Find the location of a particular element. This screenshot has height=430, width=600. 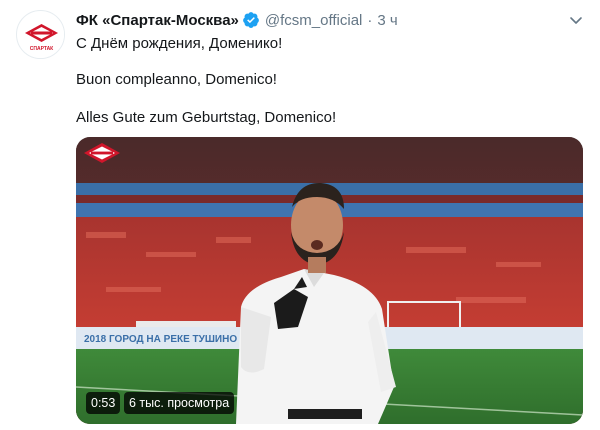

tweet-header: ФК «Спартак-Москва» @fcsm_official · 3 ч is located at coordinates (237, 20).